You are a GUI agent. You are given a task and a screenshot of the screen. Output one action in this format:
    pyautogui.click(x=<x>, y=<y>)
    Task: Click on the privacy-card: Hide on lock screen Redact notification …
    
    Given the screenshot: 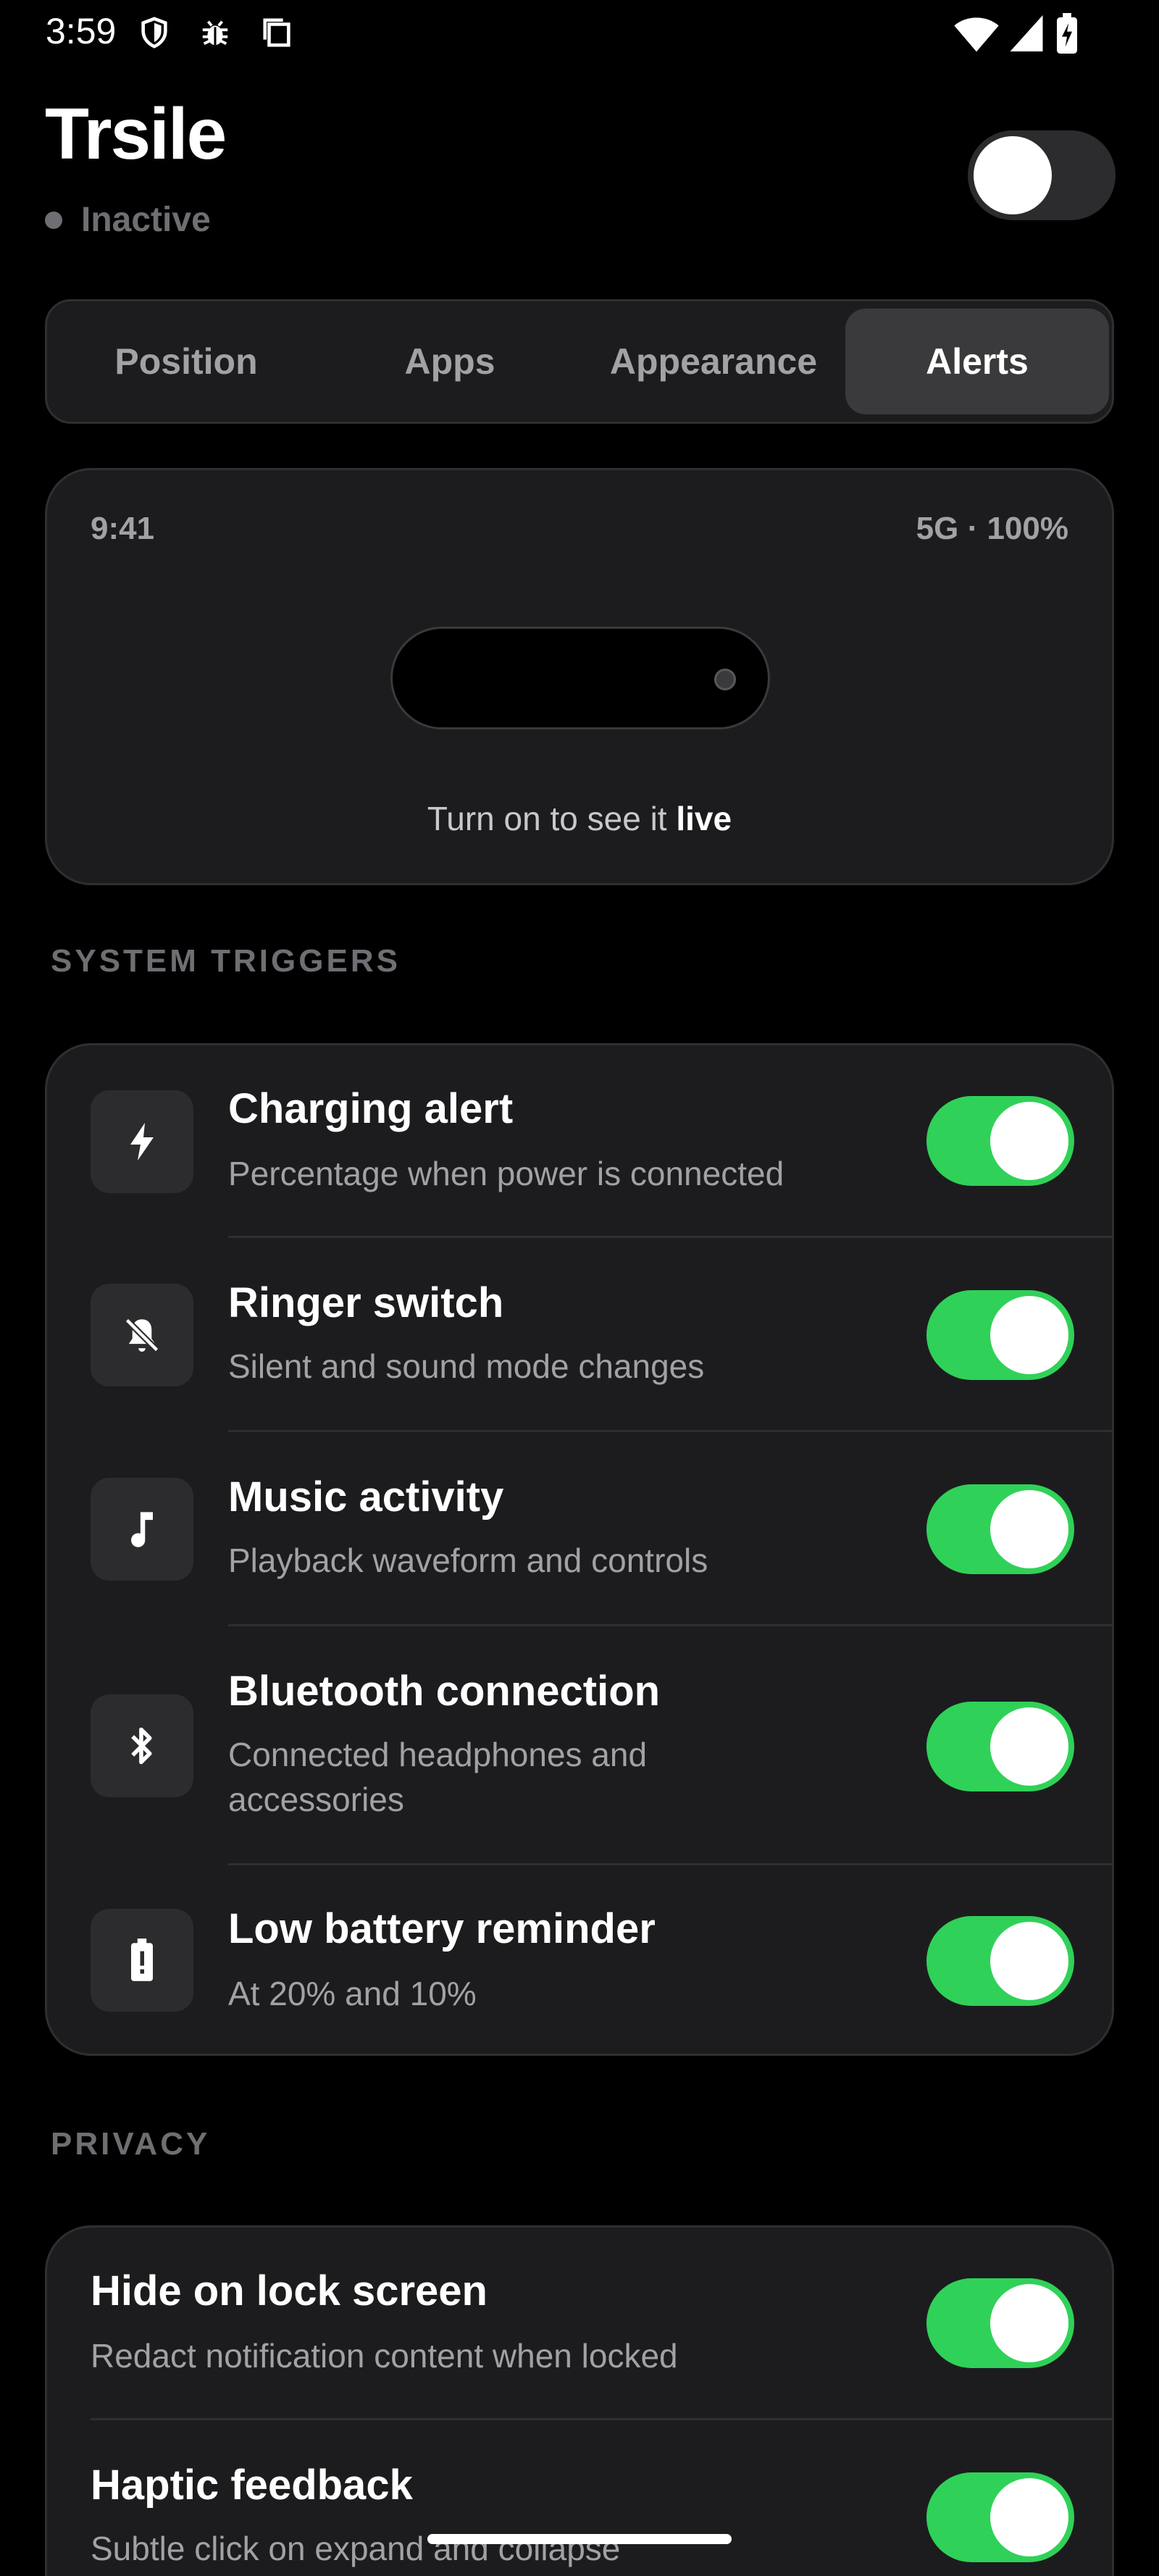 What is the action you would take?
    pyautogui.click(x=579, y=2400)
    